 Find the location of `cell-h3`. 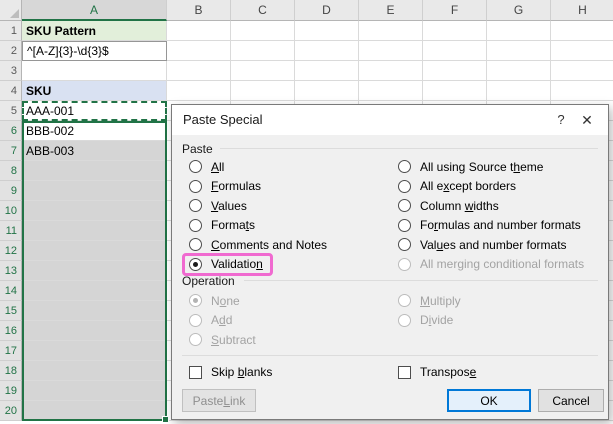

cell-h3 is located at coordinates (582, 71).